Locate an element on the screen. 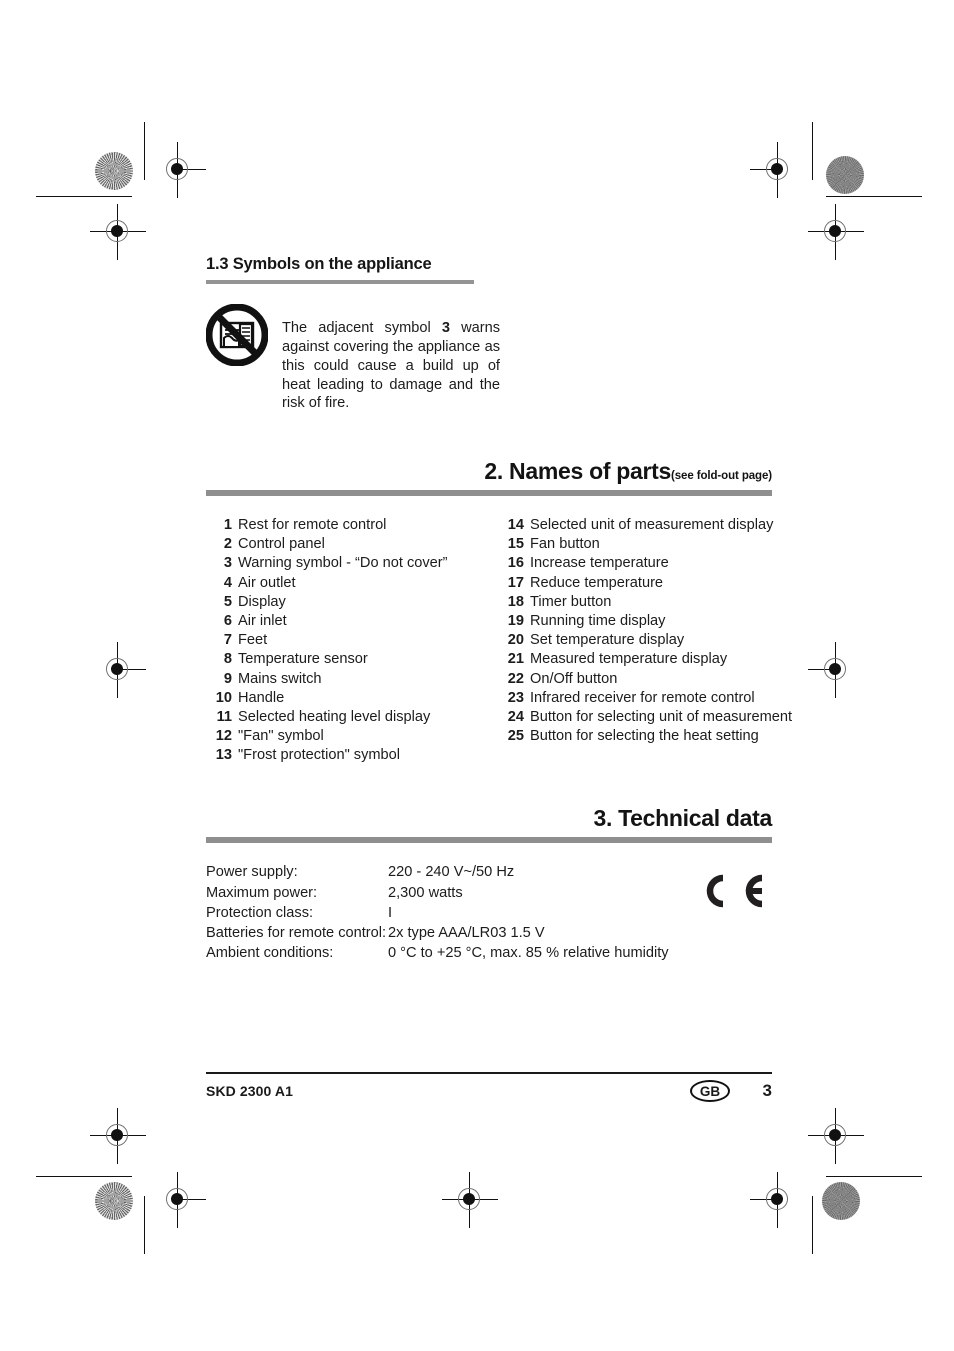  part-label: Selected unit of measurement display is located at coordinates (652, 525).